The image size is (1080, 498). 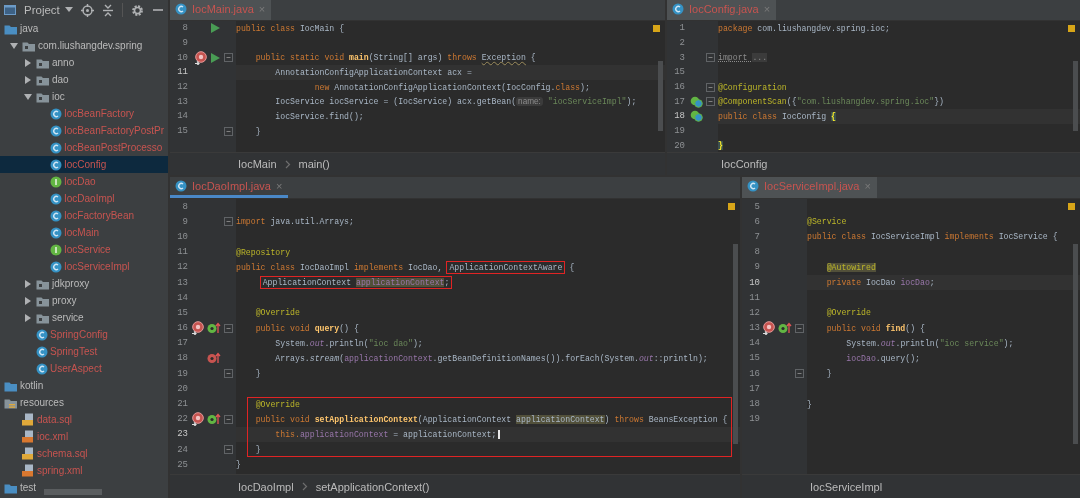 What do you see at coordinates (87, 10) in the screenshot?
I see `locate-icon` at bounding box center [87, 10].